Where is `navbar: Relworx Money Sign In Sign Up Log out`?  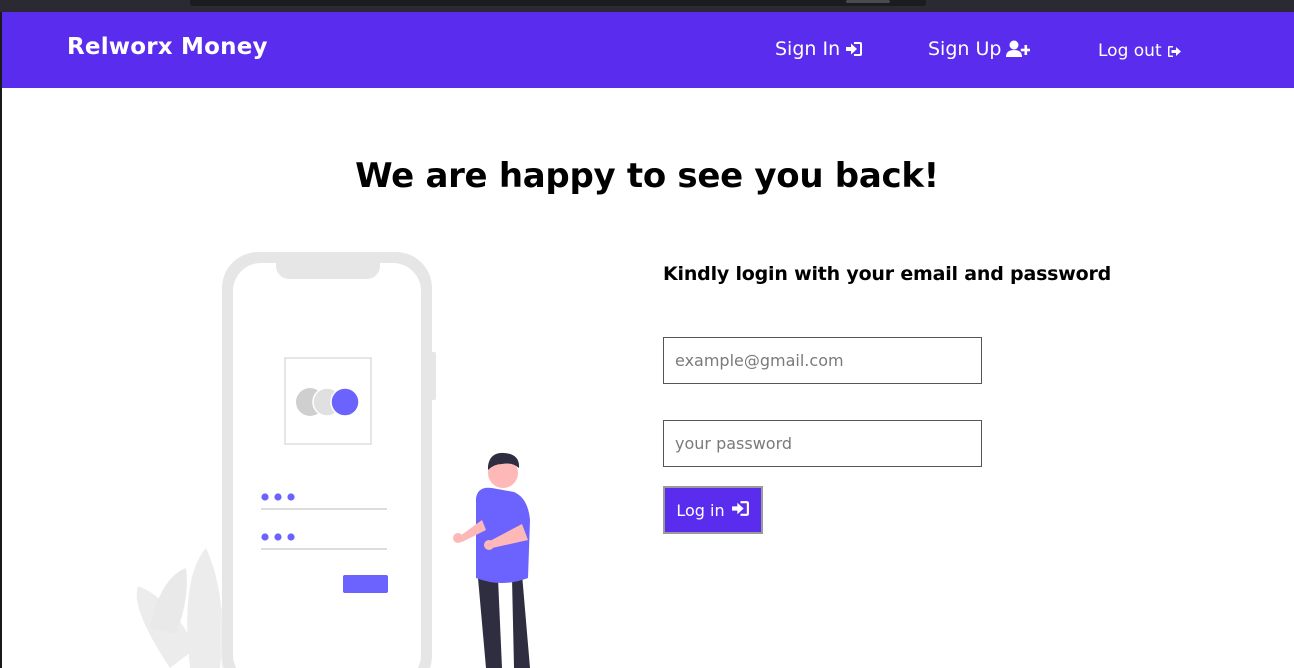
navbar: Relworx Money Sign In Sign Up Log out is located at coordinates (648, 50).